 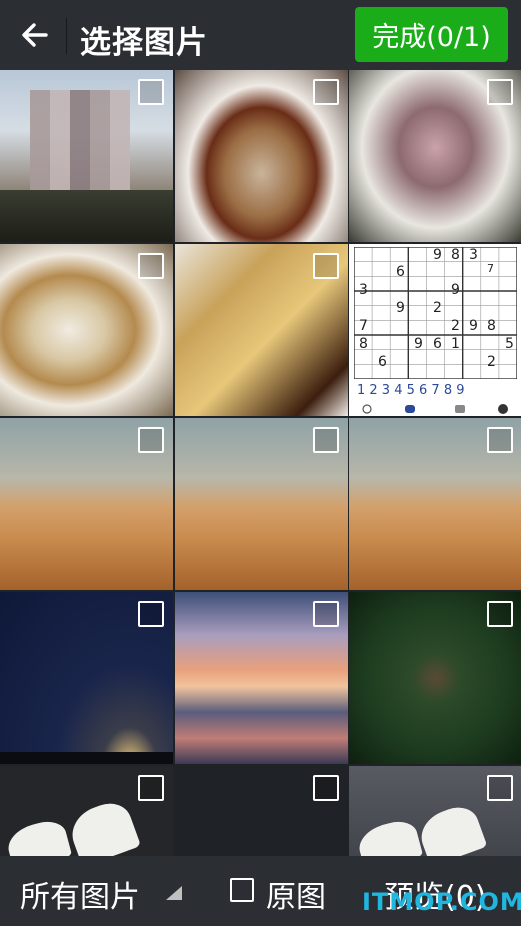 I want to click on done-button: 完成(0/1), so click(x=431, y=34).